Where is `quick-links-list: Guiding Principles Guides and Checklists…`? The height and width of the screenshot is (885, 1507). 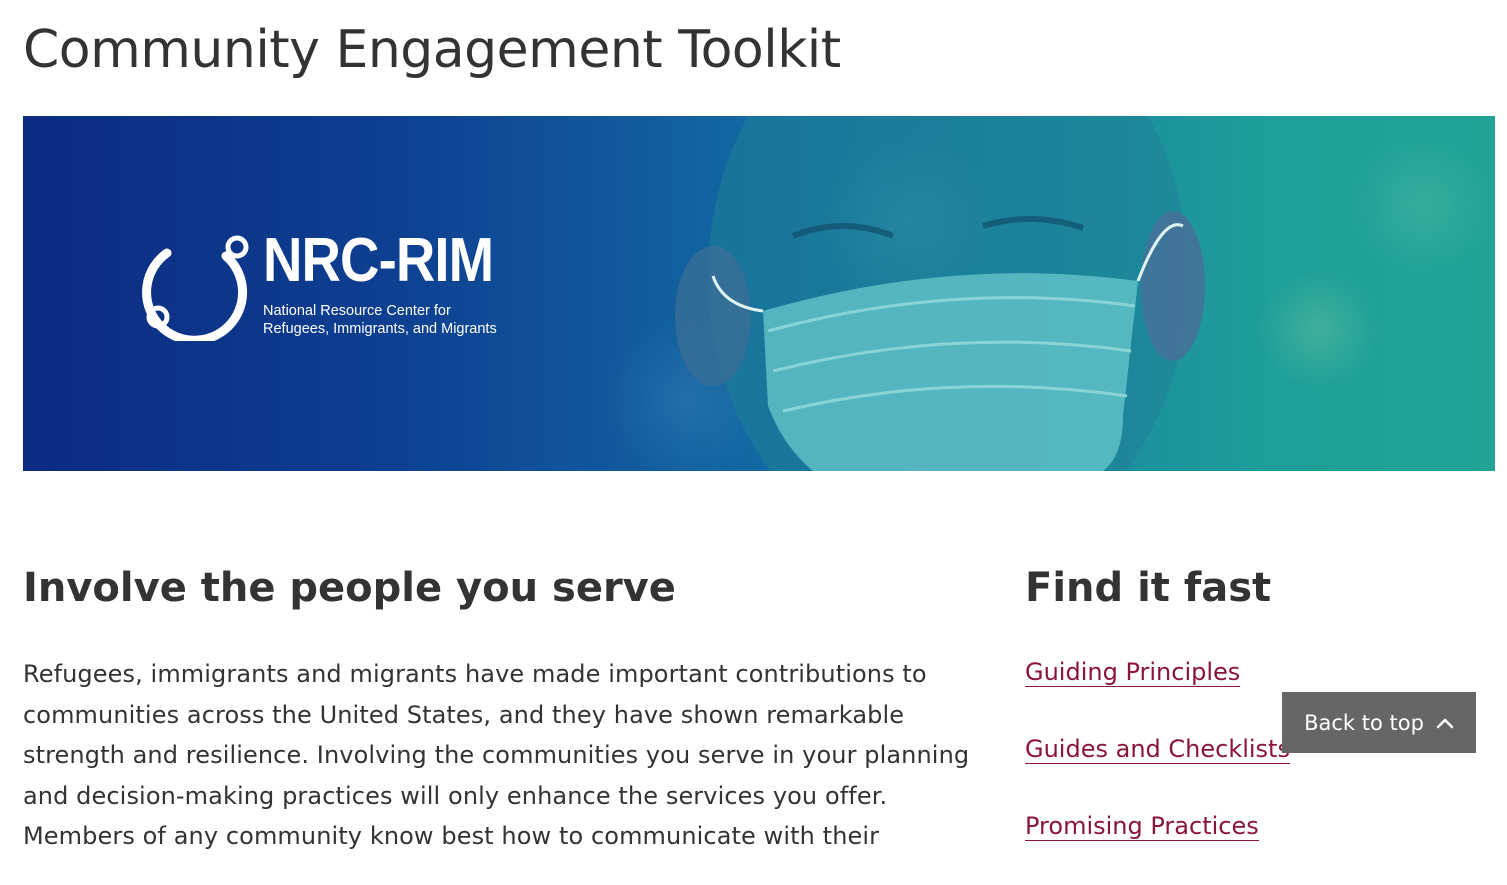 quick-links-list: Guiding Principles Guides and Checklists… is located at coordinates (1157, 769).